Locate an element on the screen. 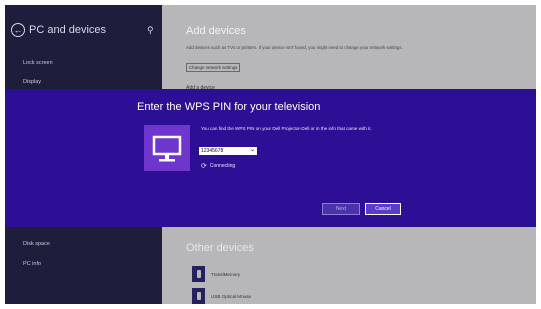 This screenshot has width=541, height=309. wps-pin-input is located at coordinates (228, 151).